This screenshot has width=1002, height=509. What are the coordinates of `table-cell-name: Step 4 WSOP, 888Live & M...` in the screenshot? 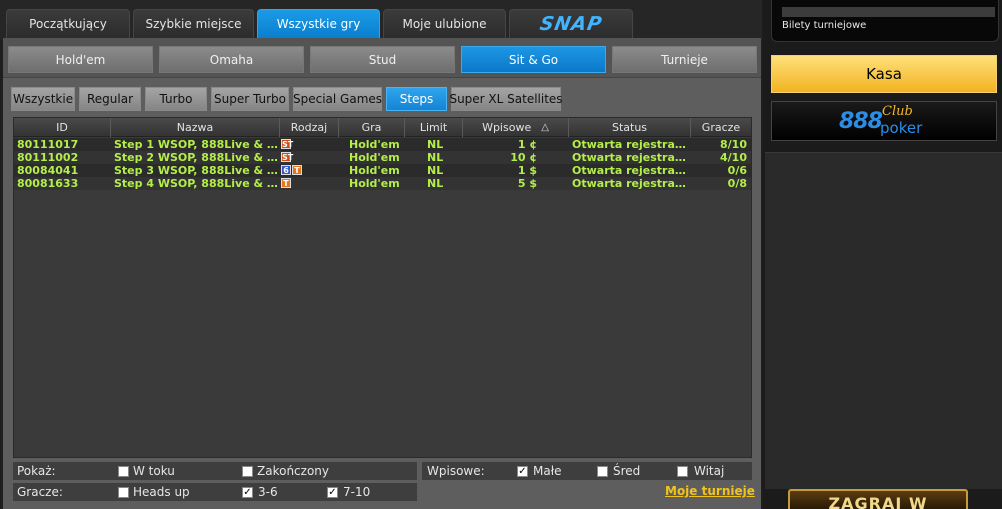 It's located at (196, 183).